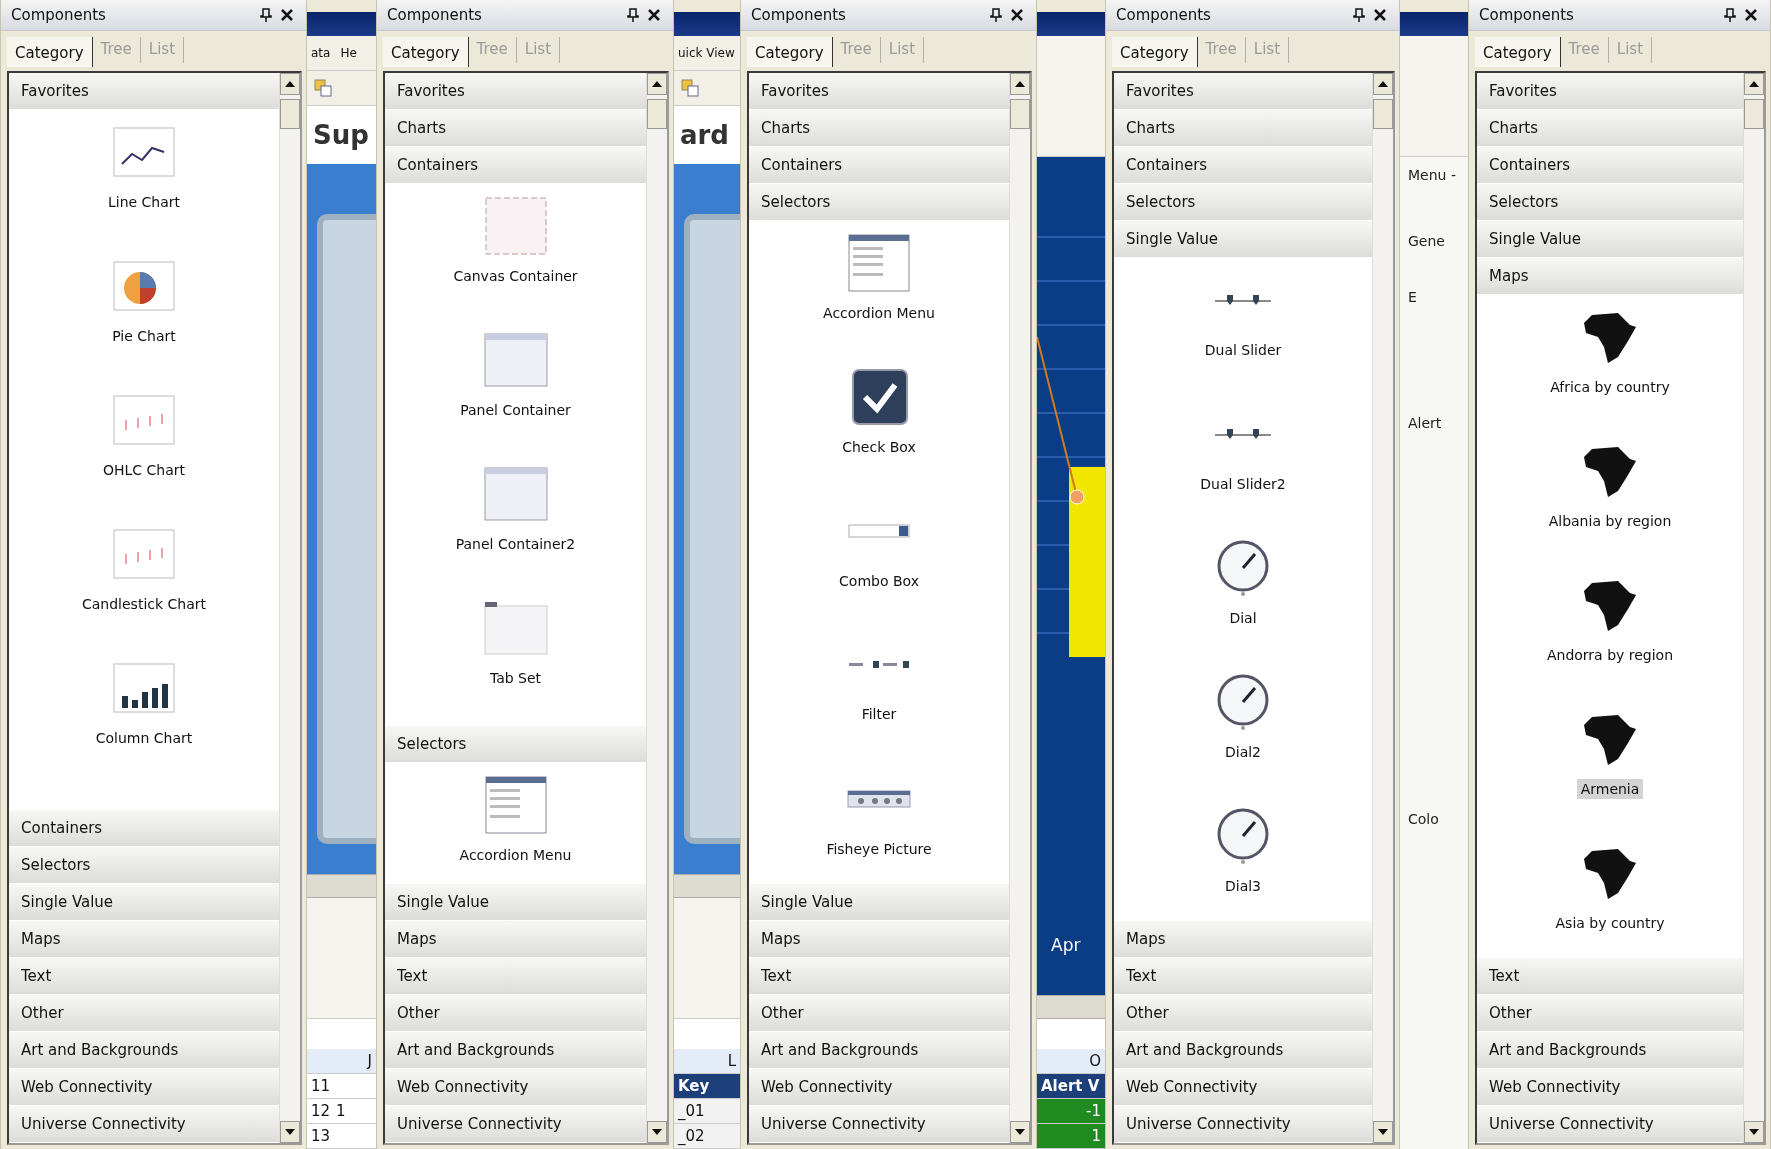  Describe the element at coordinates (1610, 387) in the screenshot. I see `component-label: Africa by country` at that location.